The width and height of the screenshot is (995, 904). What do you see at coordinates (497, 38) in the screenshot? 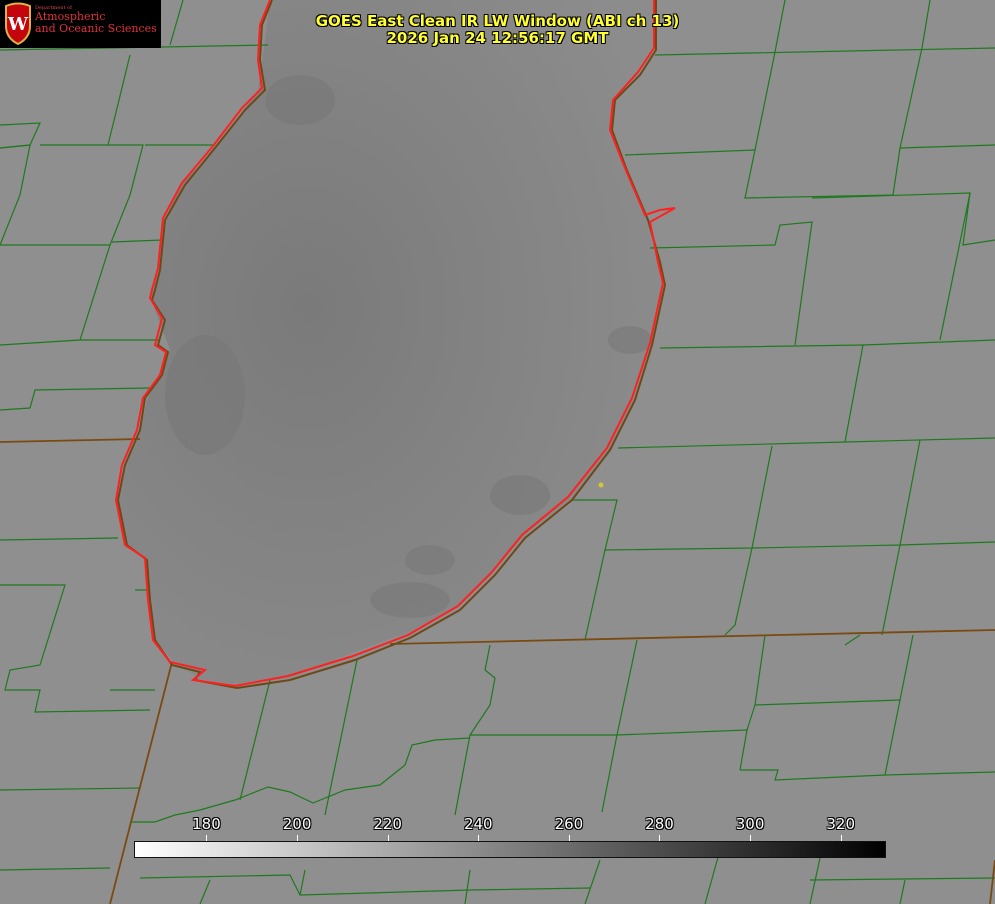
I see `image-timestamp: 2026 Jan 24 12:56:17 GMT` at bounding box center [497, 38].